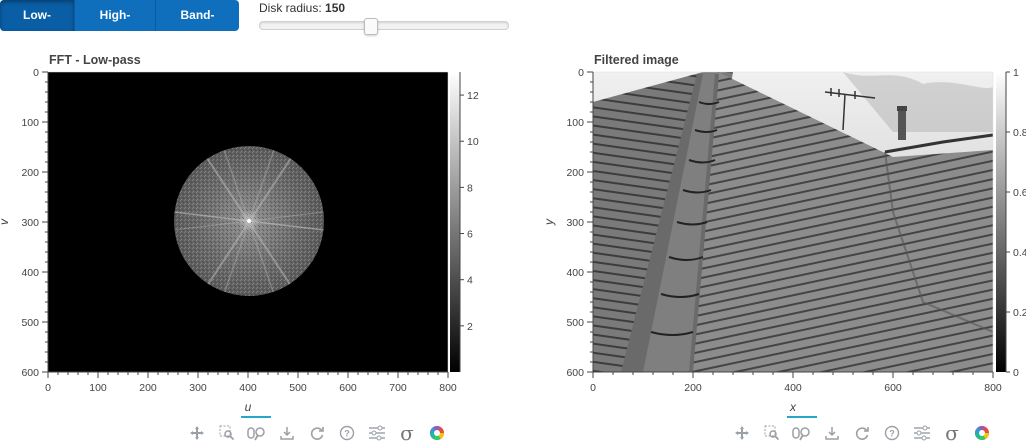 This screenshot has width=1026, height=443. I want to click on colorbar-tick-label: 0.6, so click(1019, 193).